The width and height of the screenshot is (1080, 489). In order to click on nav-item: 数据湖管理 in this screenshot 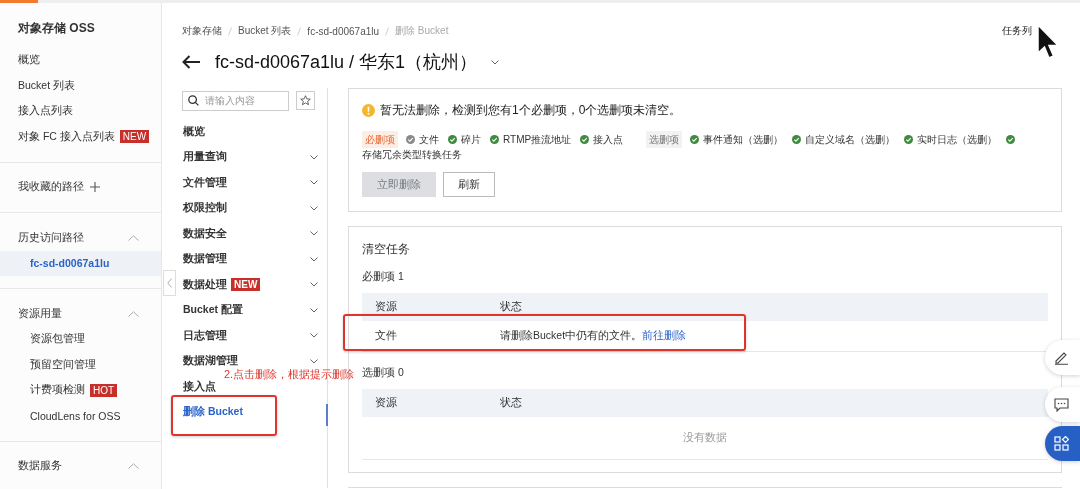, I will do `click(210, 361)`.